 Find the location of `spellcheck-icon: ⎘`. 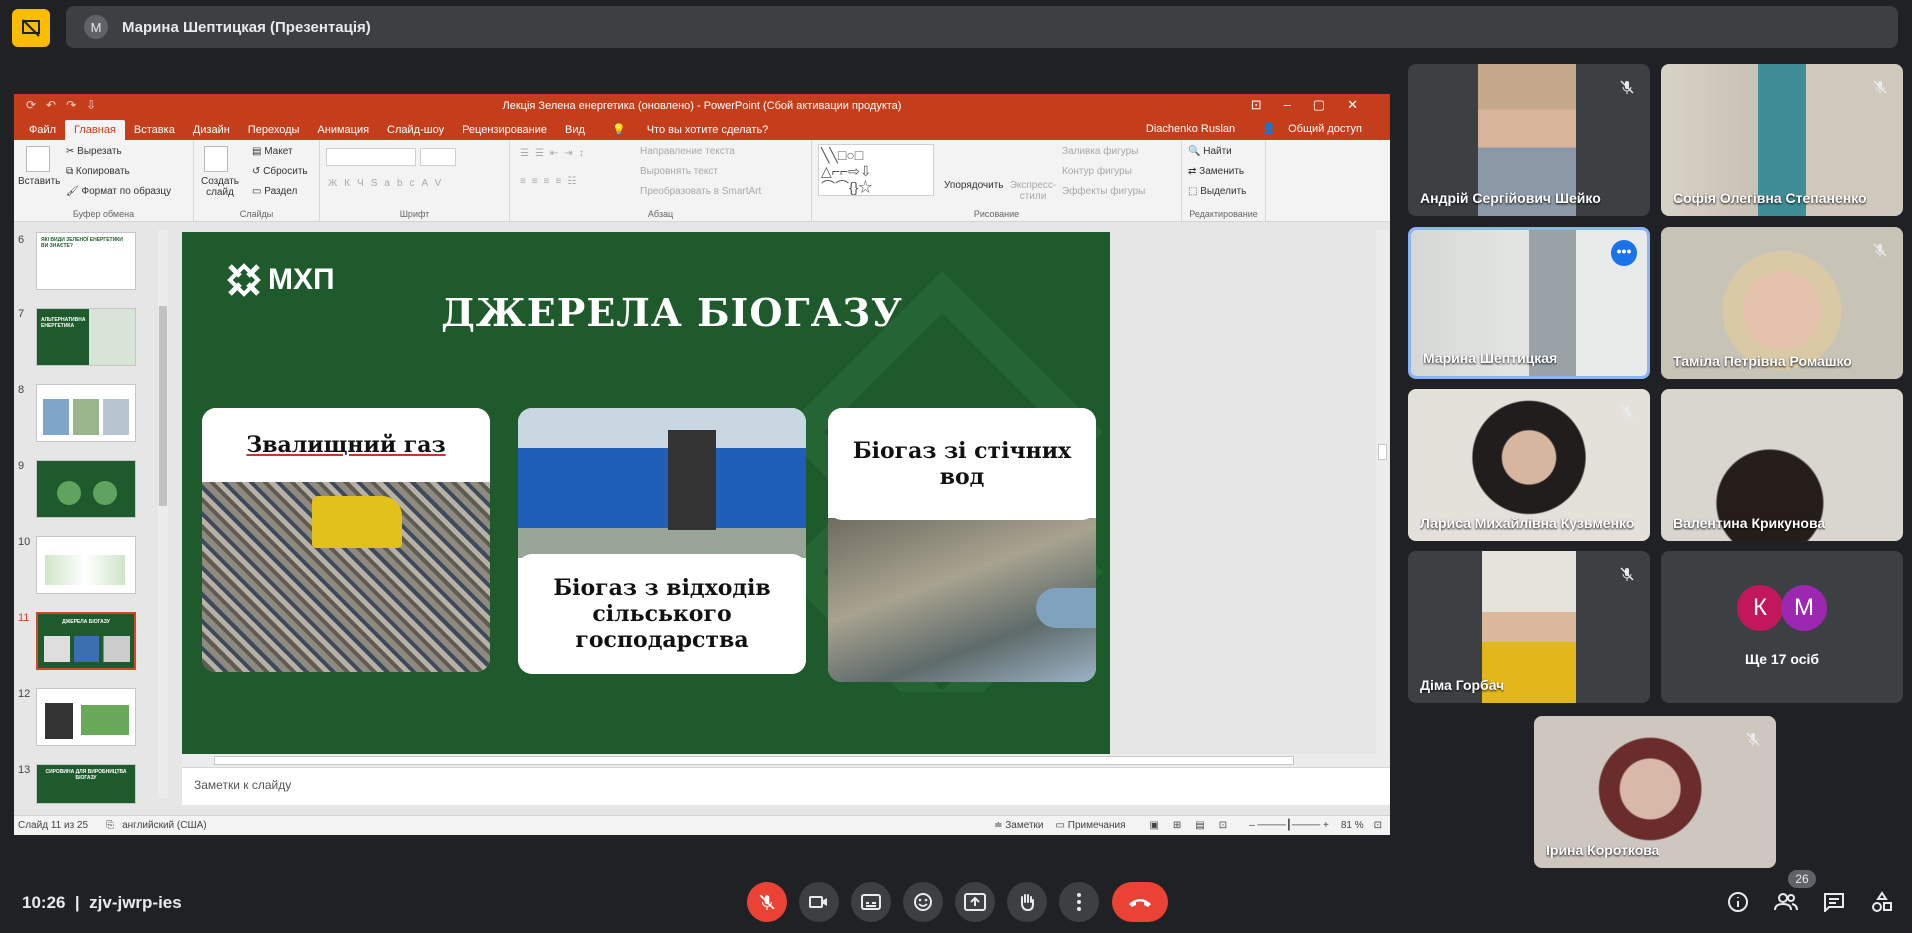

spellcheck-icon: ⎘ is located at coordinates (110, 825).